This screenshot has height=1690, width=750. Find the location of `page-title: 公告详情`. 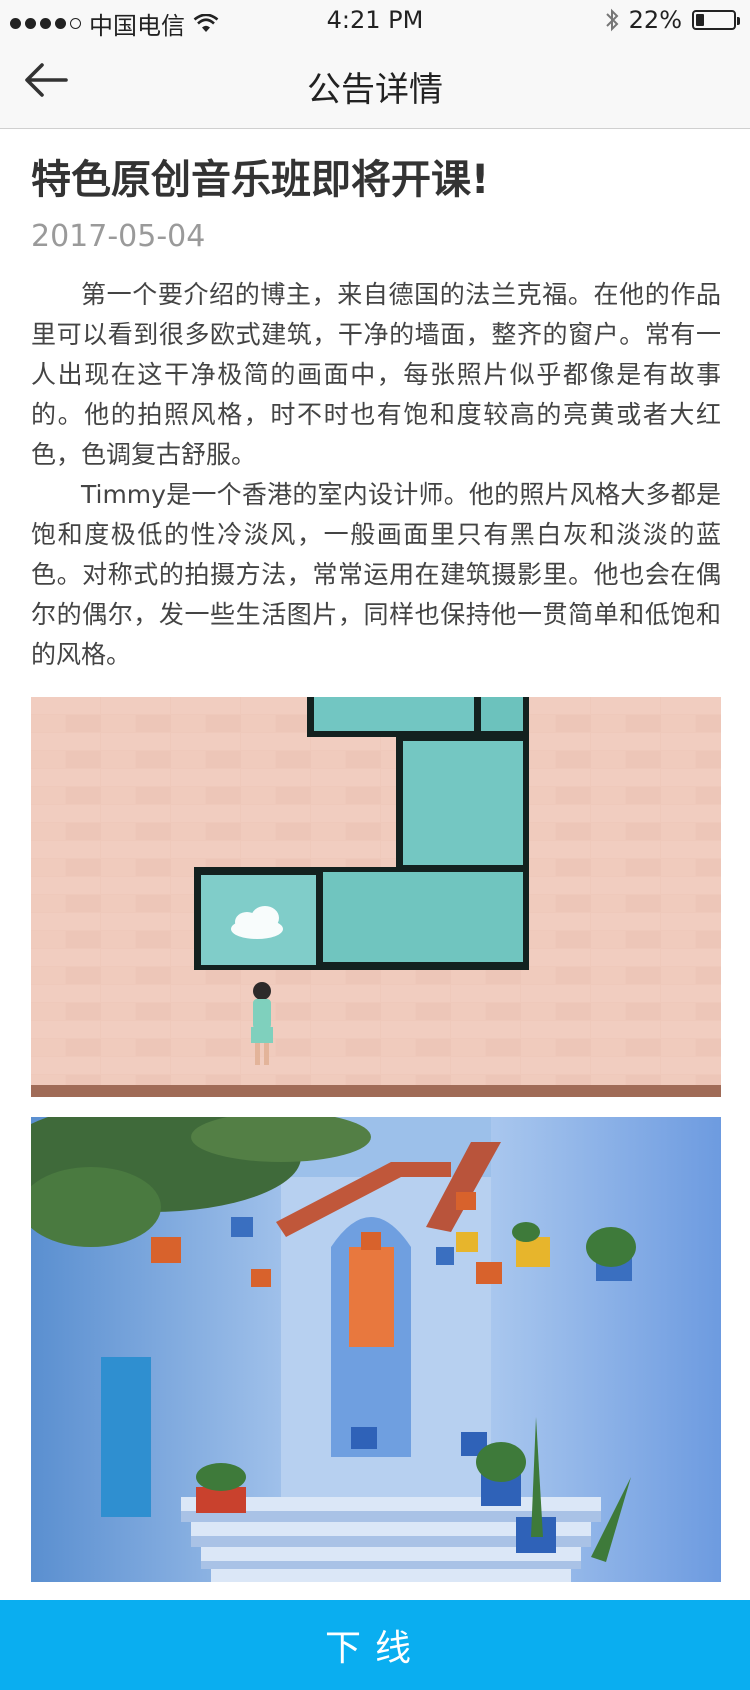

page-title: 公告详情 is located at coordinates (375, 90).